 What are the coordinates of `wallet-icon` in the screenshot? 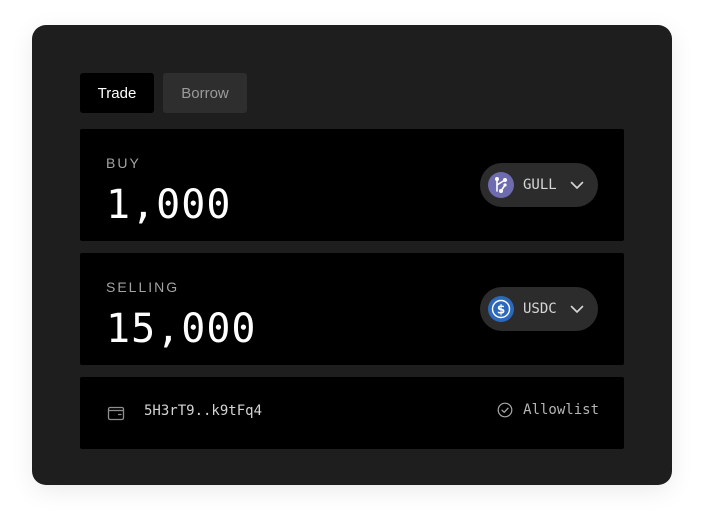 It's located at (116, 413).